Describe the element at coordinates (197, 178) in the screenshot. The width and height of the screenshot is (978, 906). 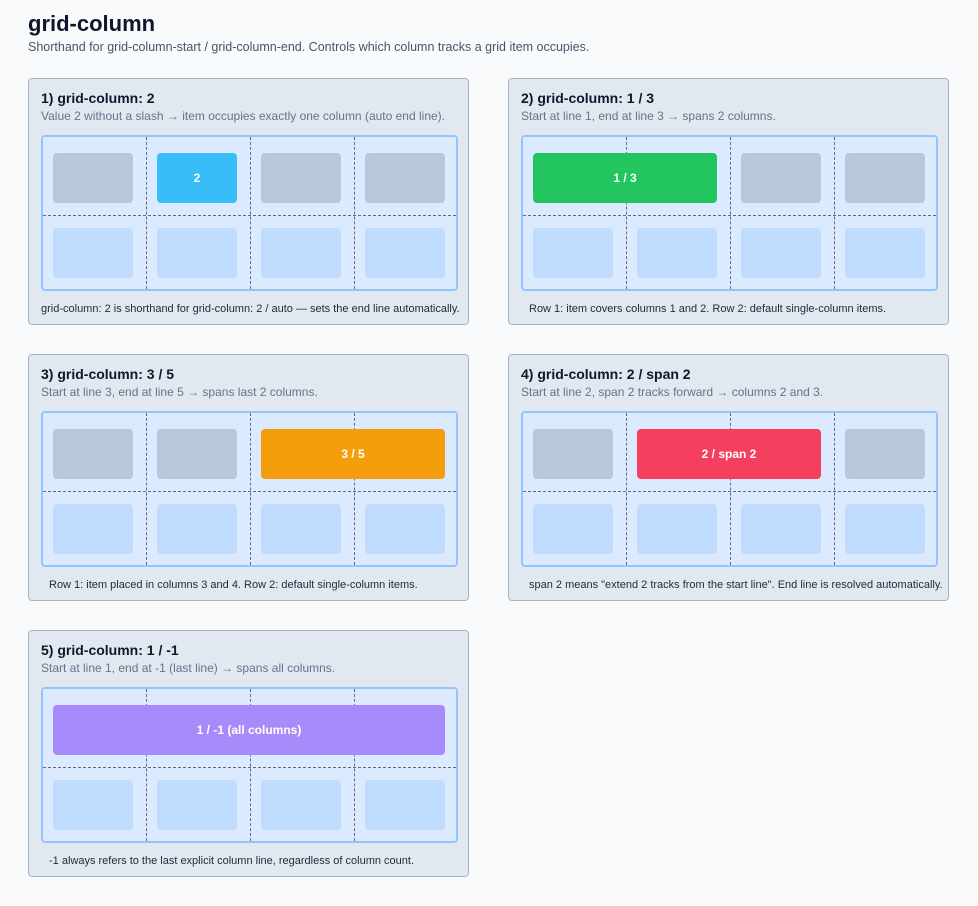
I see `grid-item-highlight: 2` at that location.